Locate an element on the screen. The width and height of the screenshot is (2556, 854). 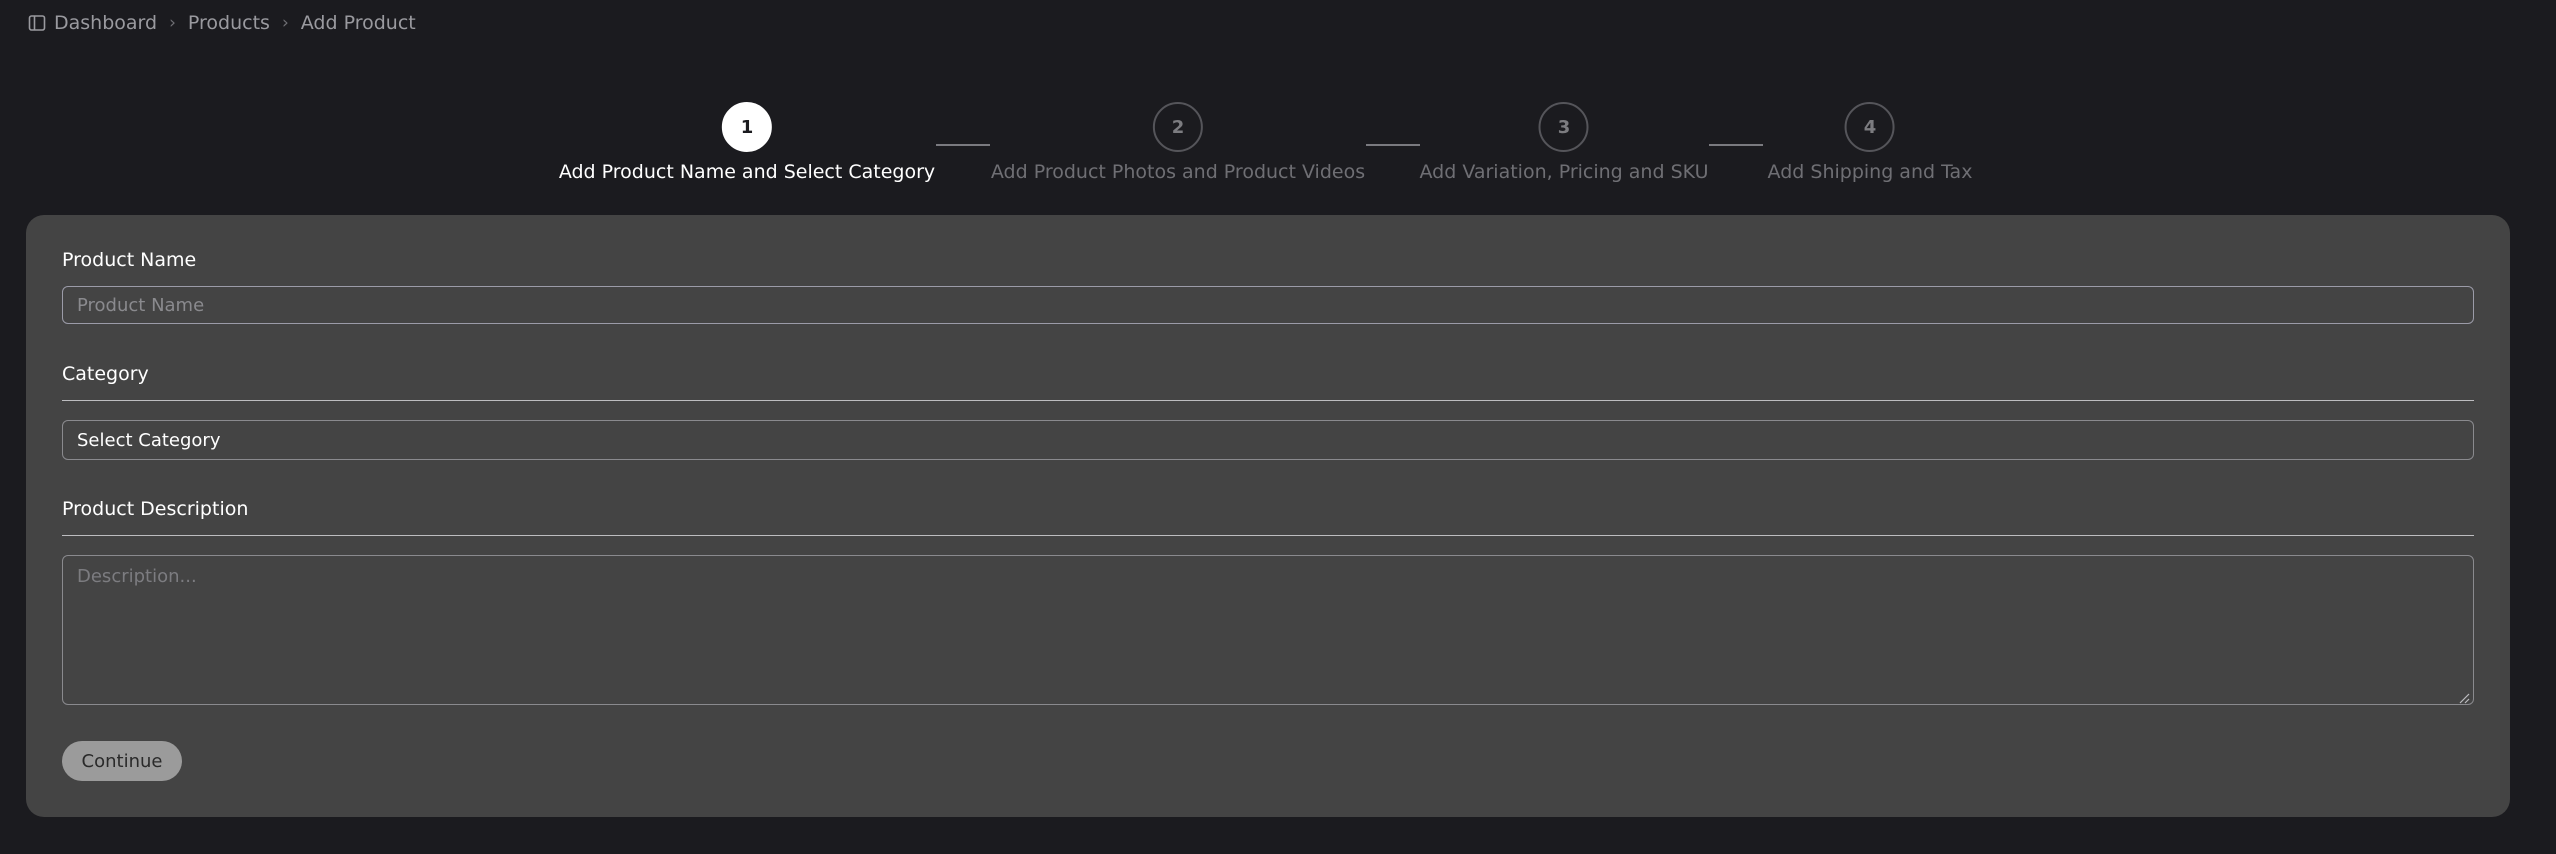
step-label: Add Product Photos and Product Videos is located at coordinates (1178, 172).